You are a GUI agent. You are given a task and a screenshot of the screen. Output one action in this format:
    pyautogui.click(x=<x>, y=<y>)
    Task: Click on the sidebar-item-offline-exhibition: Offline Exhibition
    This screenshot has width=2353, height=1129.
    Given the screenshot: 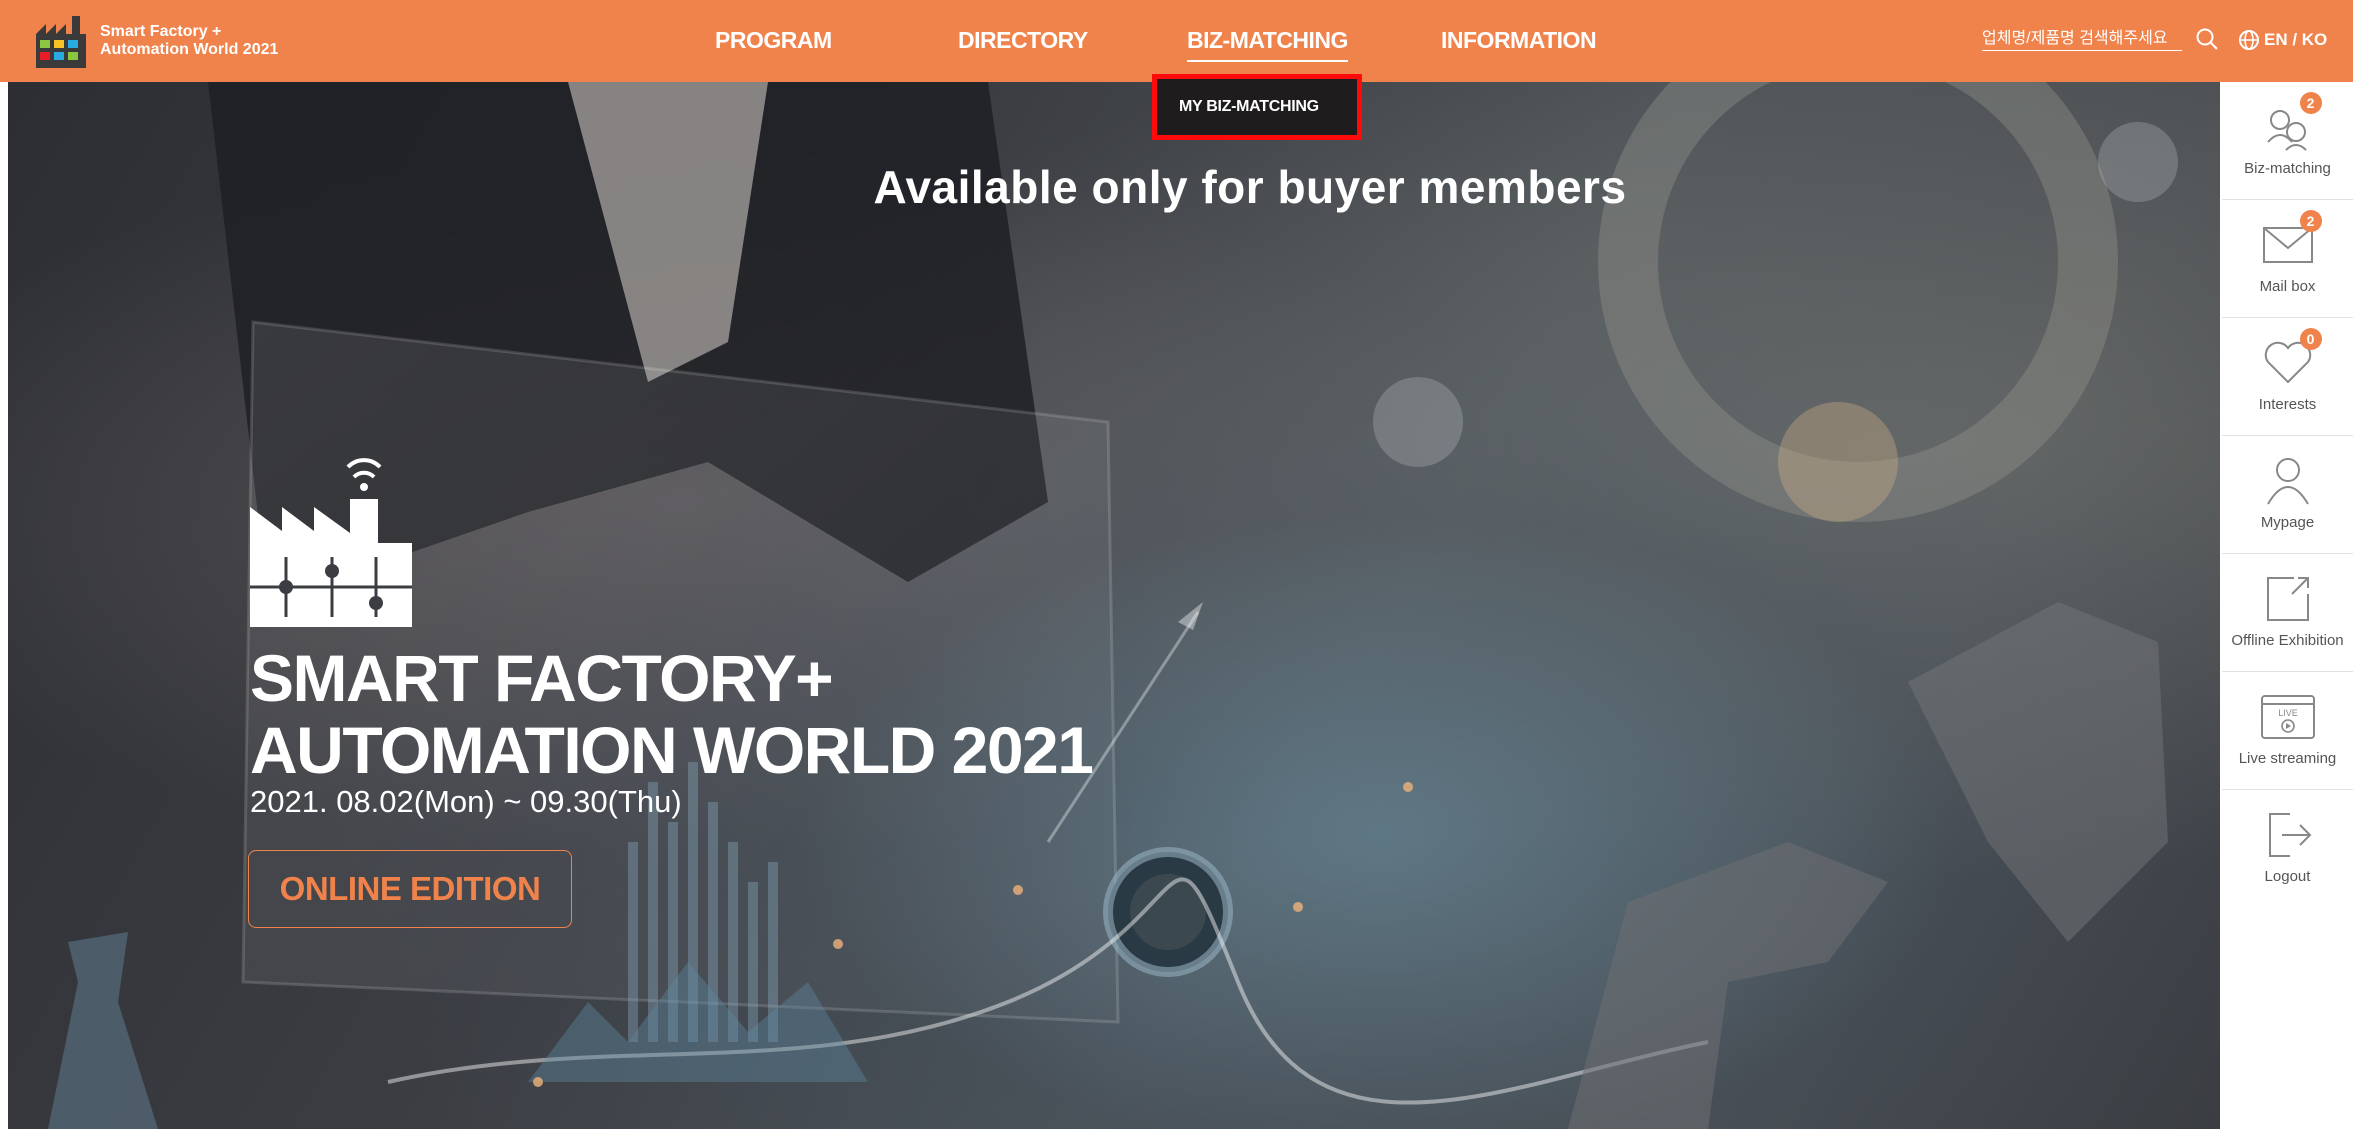 What is the action you would take?
    pyautogui.click(x=2287, y=613)
    